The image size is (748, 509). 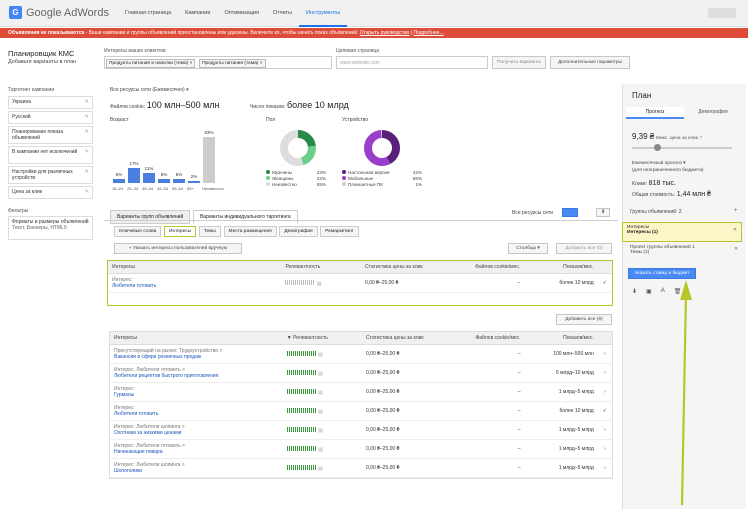 What do you see at coordinates (119, 174) in the screenshot?
I see `age-bar-label: 5%` at bounding box center [119, 174].